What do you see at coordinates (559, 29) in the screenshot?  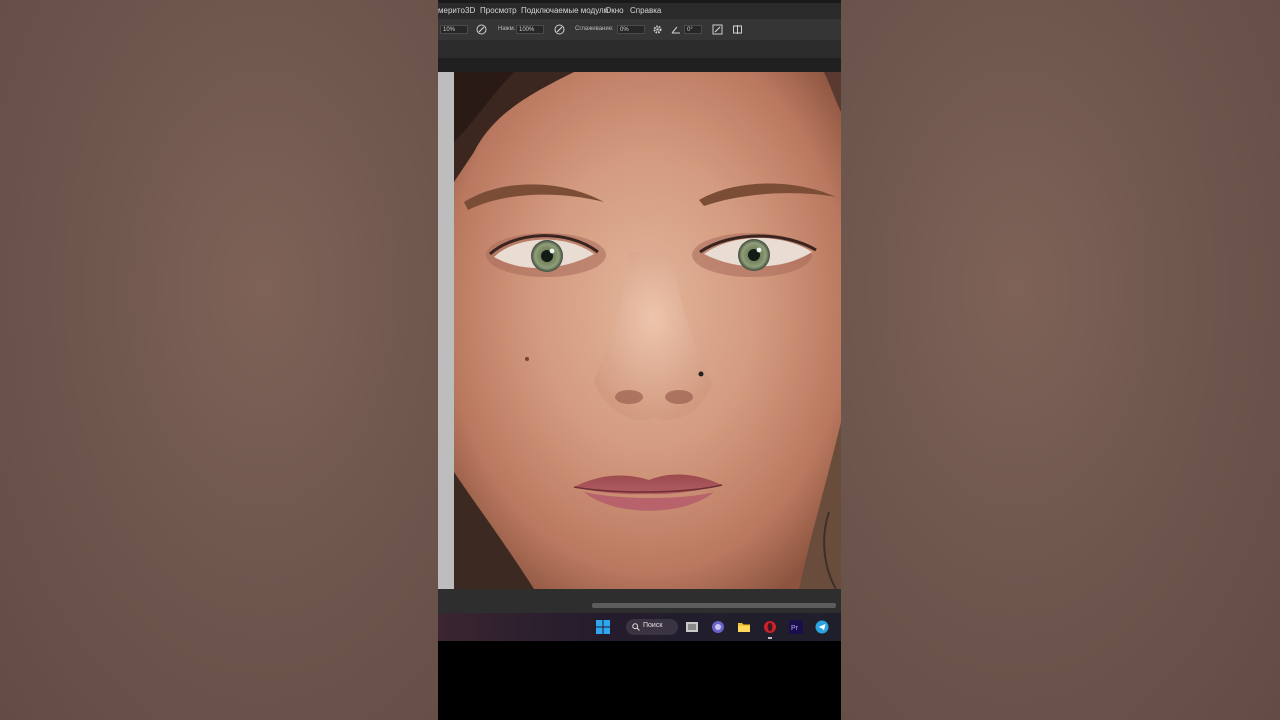 I see `pressure-pen-icon` at bounding box center [559, 29].